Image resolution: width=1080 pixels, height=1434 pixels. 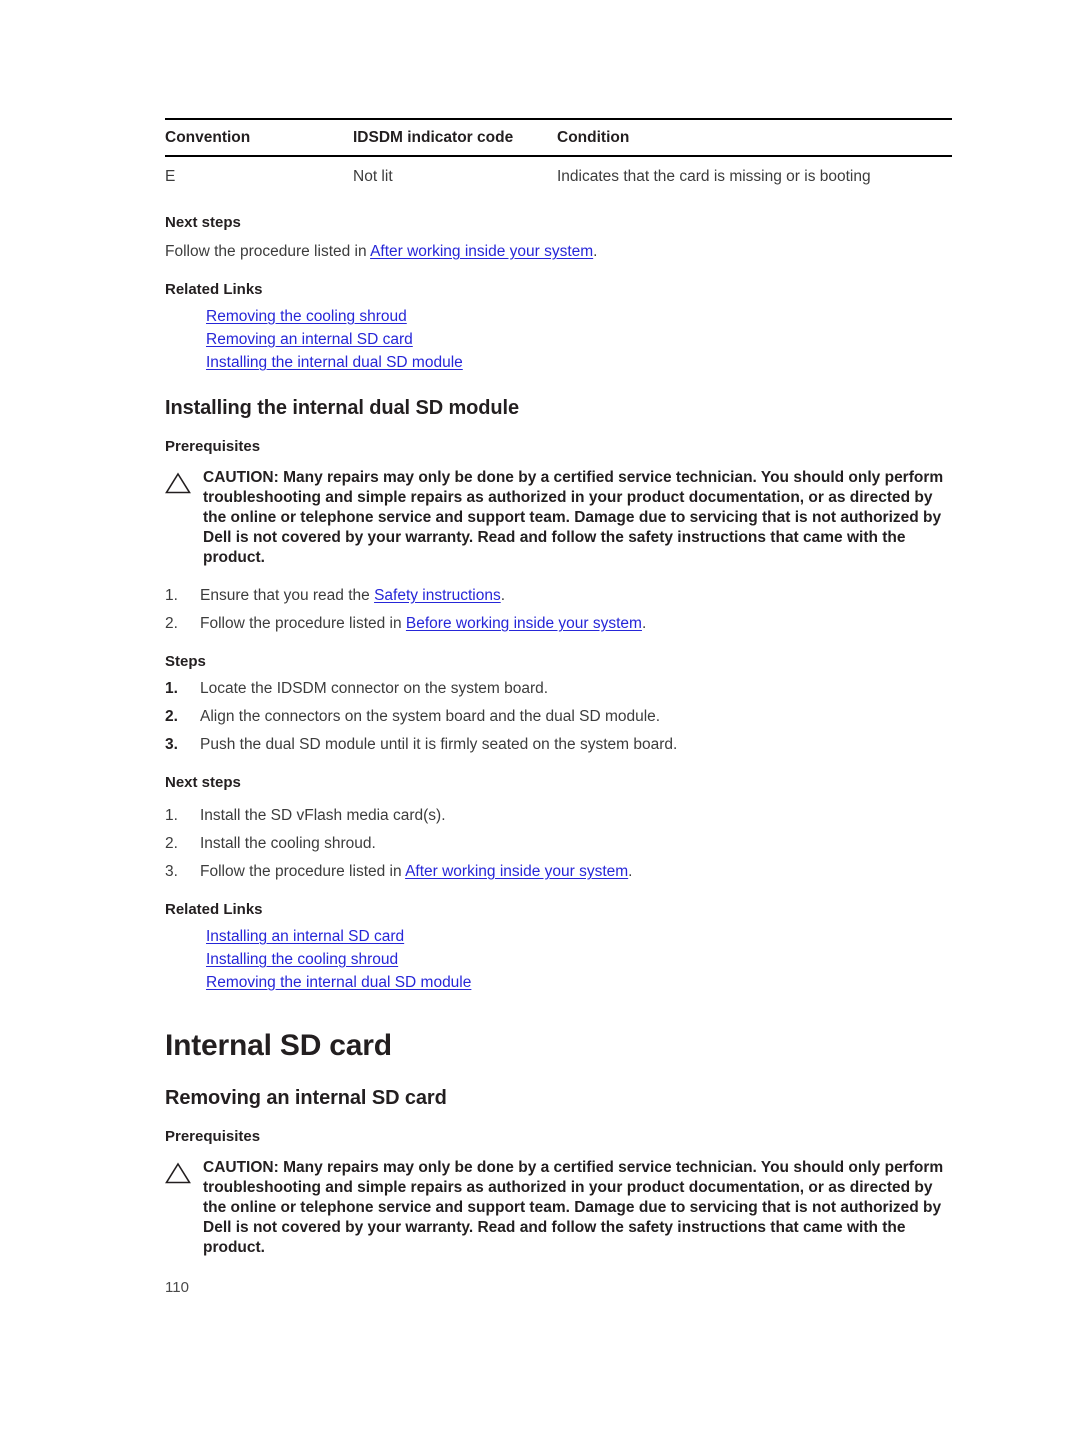 What do you see at coordinates (323, 815) in the screenshot?
I see `list-item-text: Install the SD vFlash media card(s).` at bounding box center [323, 815].